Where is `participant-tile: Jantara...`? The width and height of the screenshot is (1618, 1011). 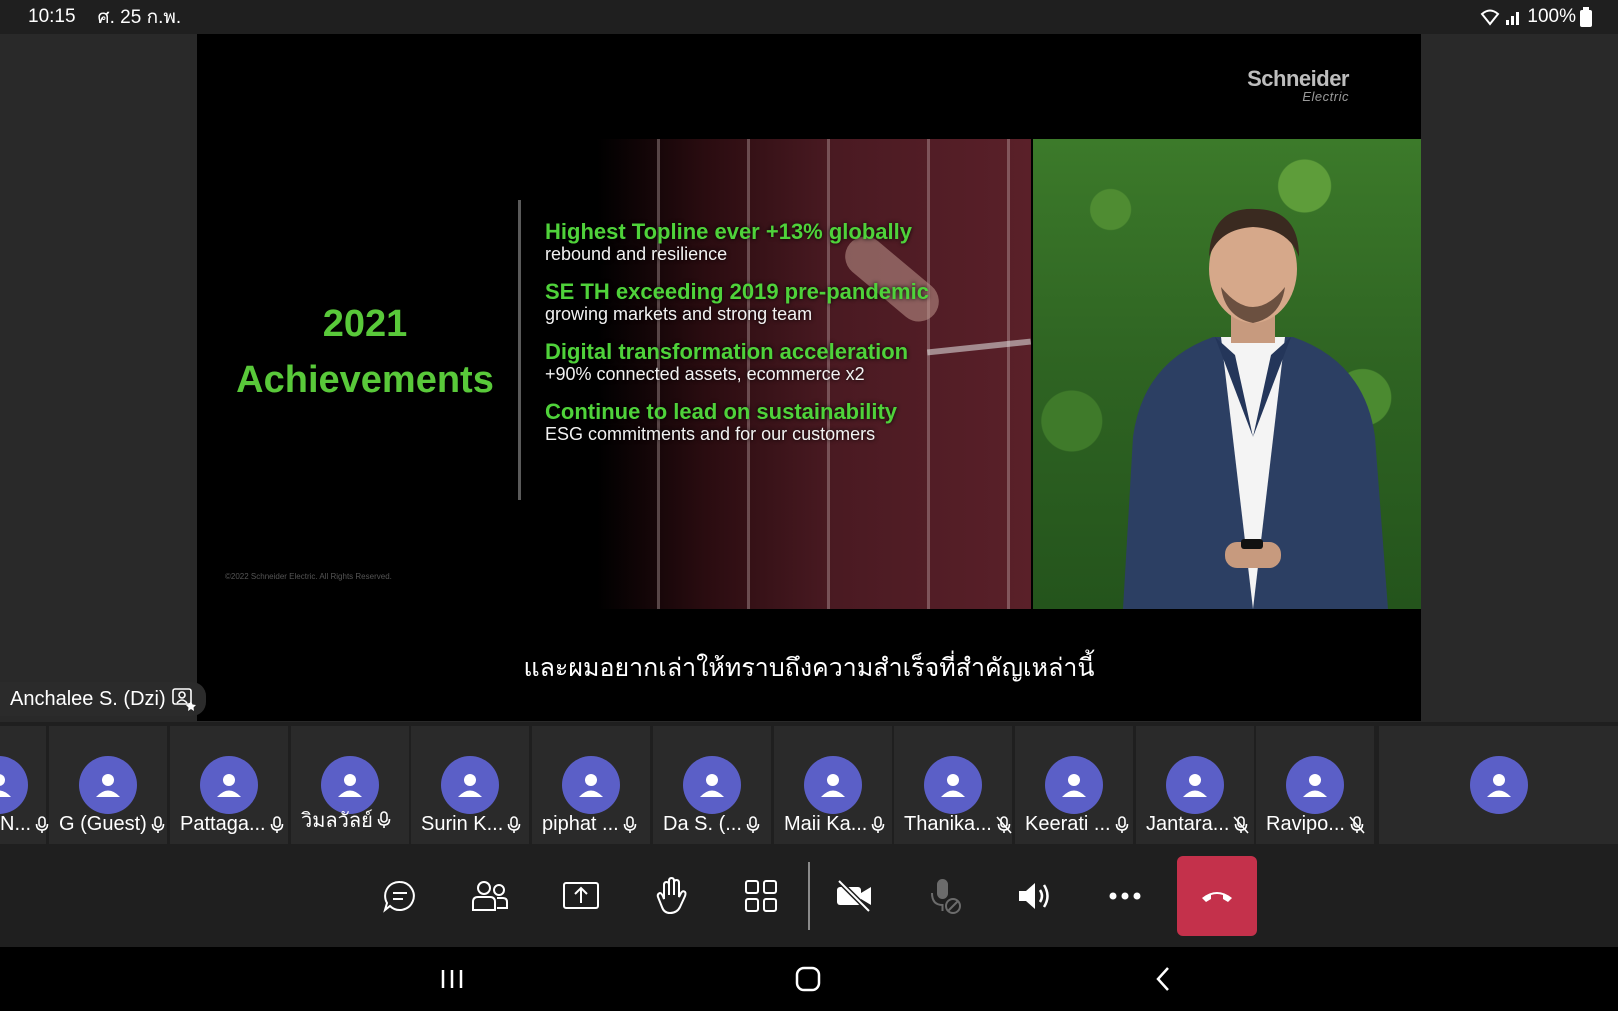
participant-tile: Jantara... is located at coordinates (1195, 785).